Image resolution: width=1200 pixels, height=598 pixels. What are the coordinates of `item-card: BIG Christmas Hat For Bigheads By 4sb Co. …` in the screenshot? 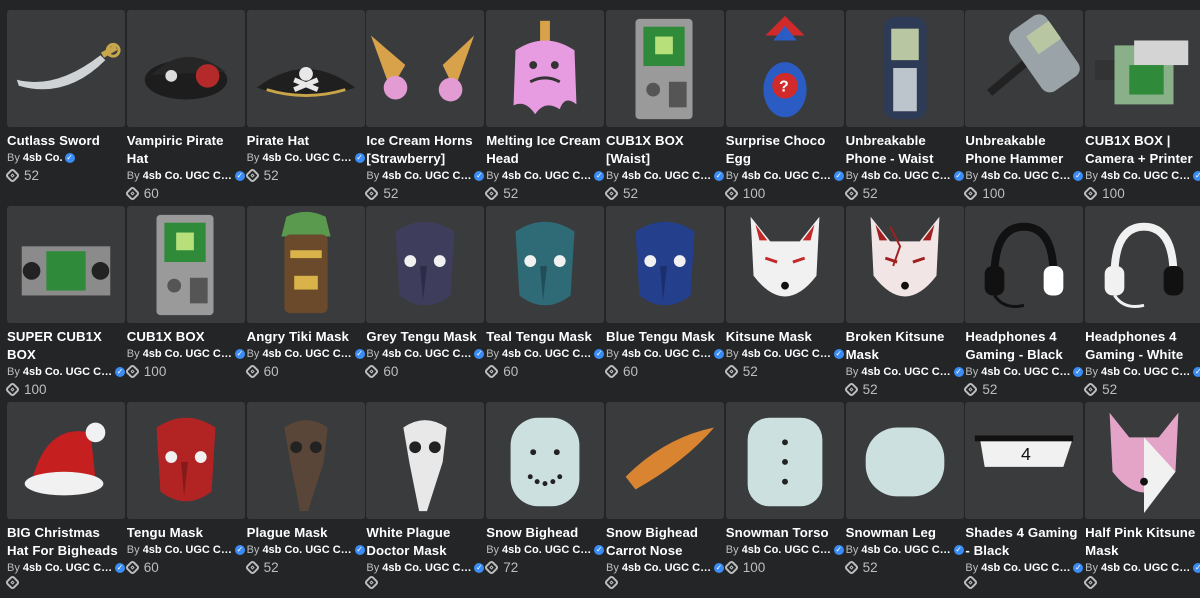 It's located at (64, 500).